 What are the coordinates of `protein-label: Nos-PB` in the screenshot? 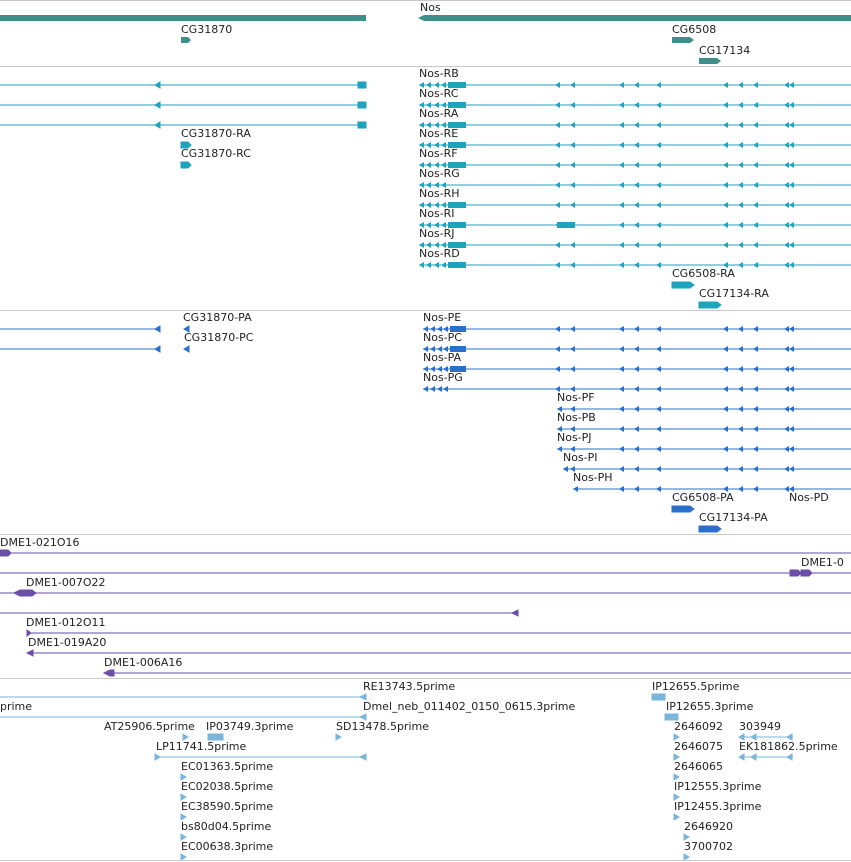 It's located at (576, 418).